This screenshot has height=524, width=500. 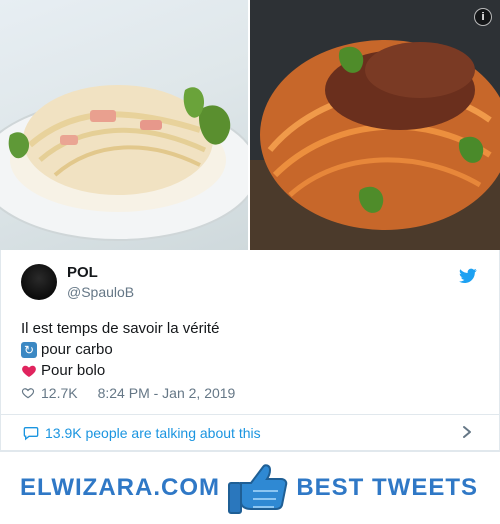 What do you see at coordinates (468, 276) in the screenshot?
I see `twitter-bird-icon` at bounding box center [468, 276].